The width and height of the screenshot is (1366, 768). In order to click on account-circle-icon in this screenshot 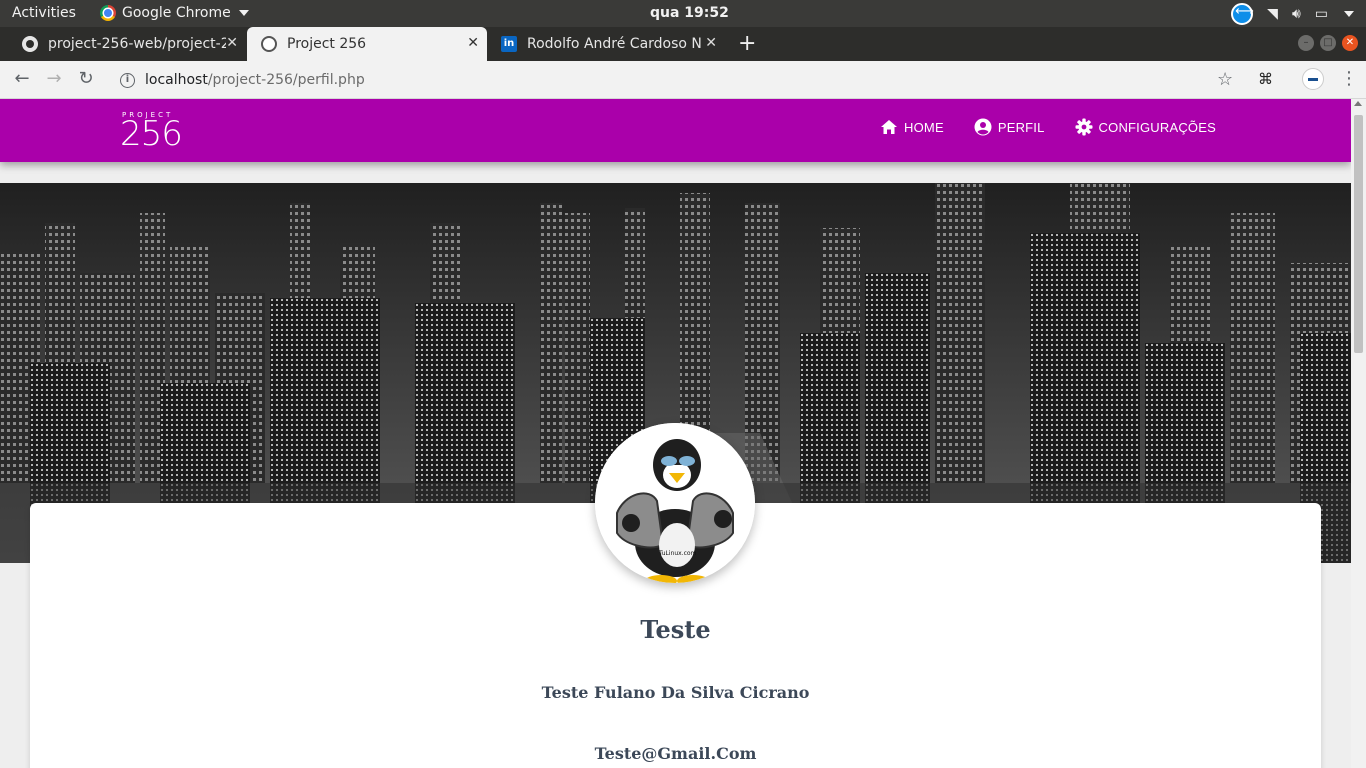, I will do `click(983, 127)`.